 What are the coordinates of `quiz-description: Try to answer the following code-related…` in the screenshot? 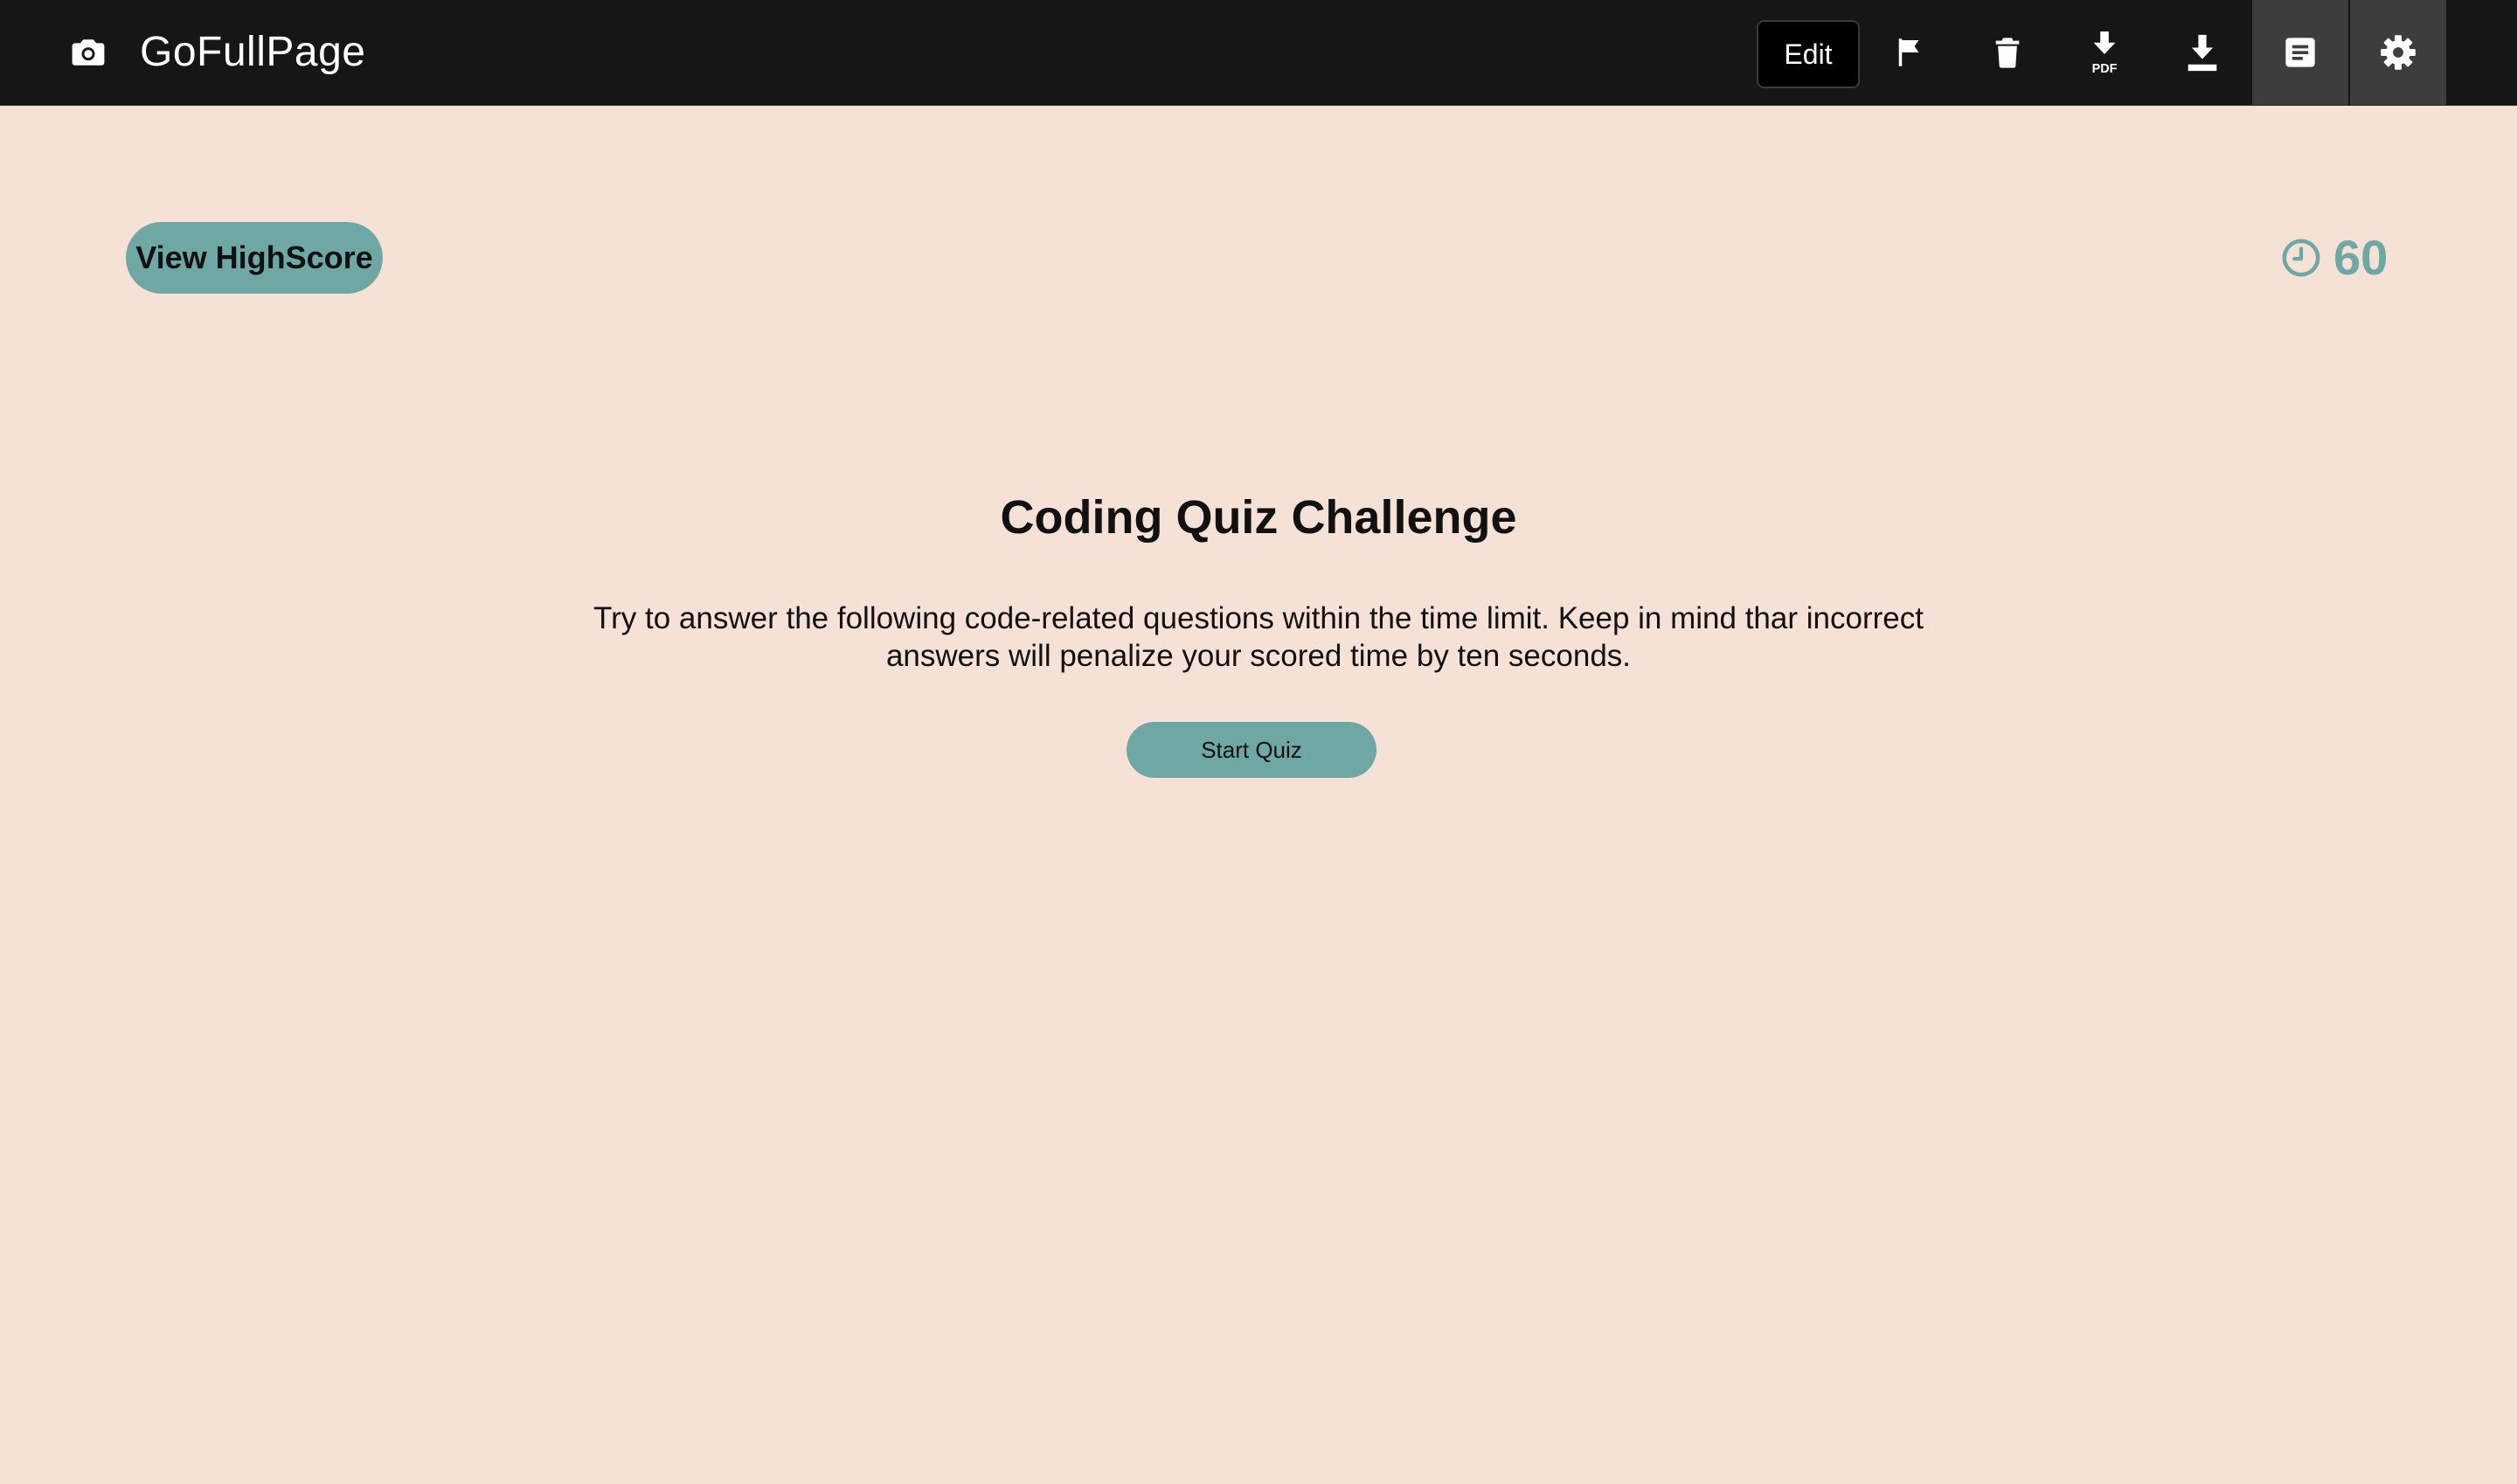 It's located at (1258, 637).